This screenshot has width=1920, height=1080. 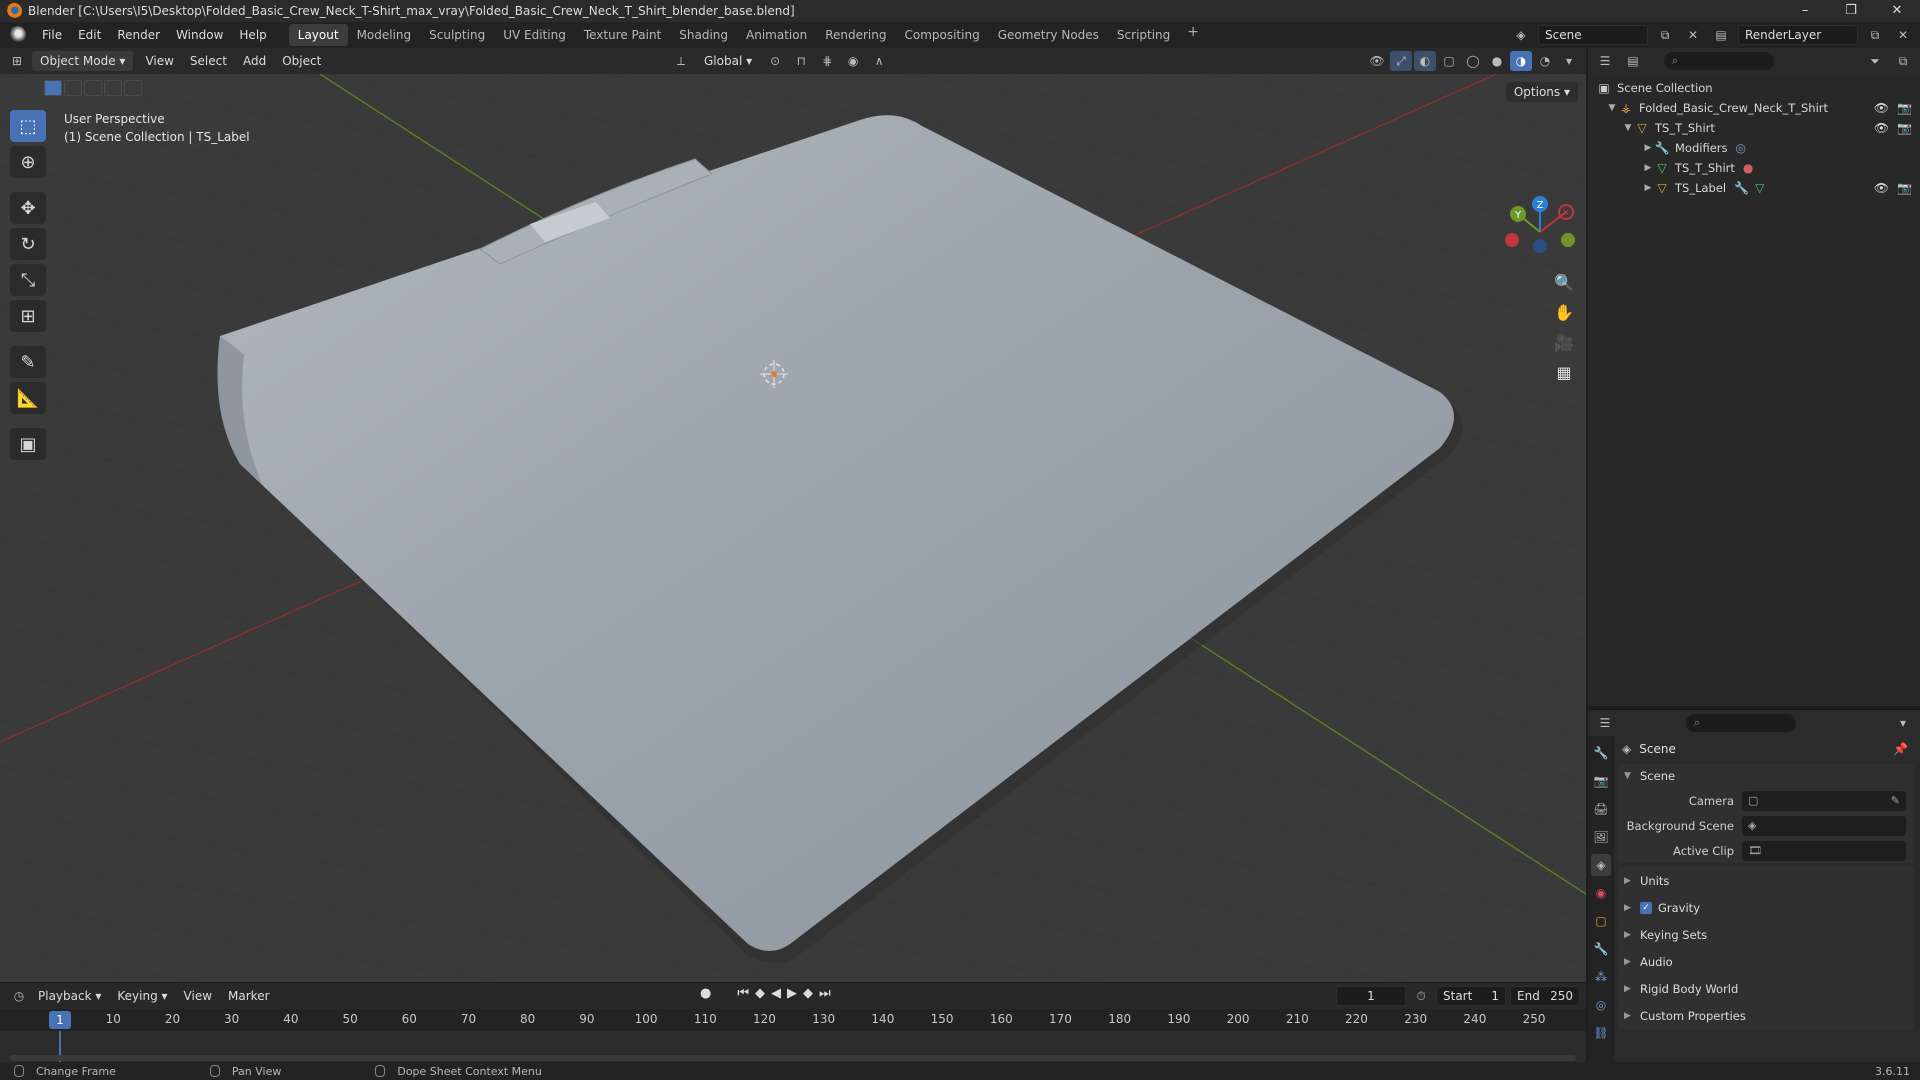 What do you see at coordinates (1798, 35) in the screenshot?
I see `view-layer-field: RenderLayer` at bounding box center [1798, 35].